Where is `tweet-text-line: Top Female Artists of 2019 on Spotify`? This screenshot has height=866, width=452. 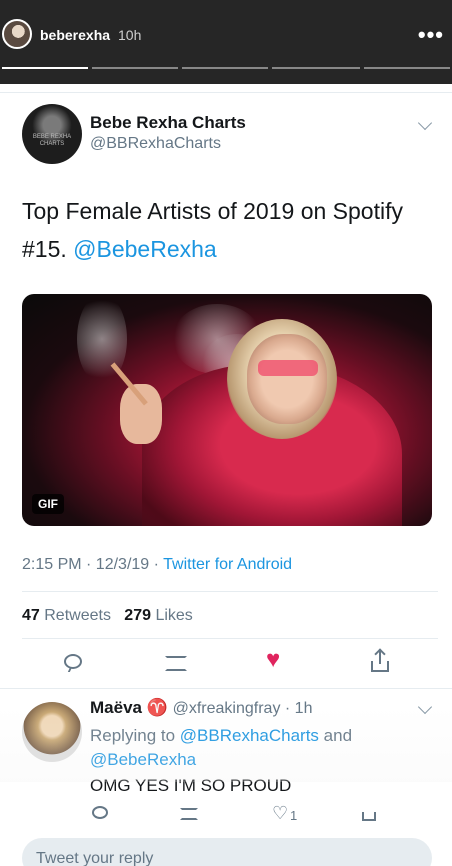
tweet-text-line: Top Female Artists of 2019 on Spotify is located at coordinates (212, 211).